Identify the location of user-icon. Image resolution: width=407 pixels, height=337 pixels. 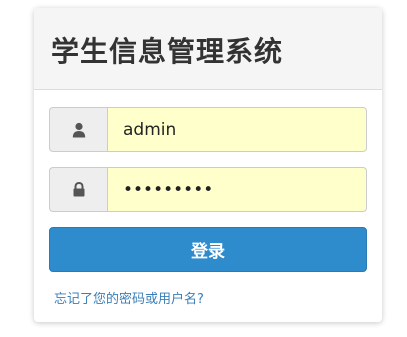
(78, 129).